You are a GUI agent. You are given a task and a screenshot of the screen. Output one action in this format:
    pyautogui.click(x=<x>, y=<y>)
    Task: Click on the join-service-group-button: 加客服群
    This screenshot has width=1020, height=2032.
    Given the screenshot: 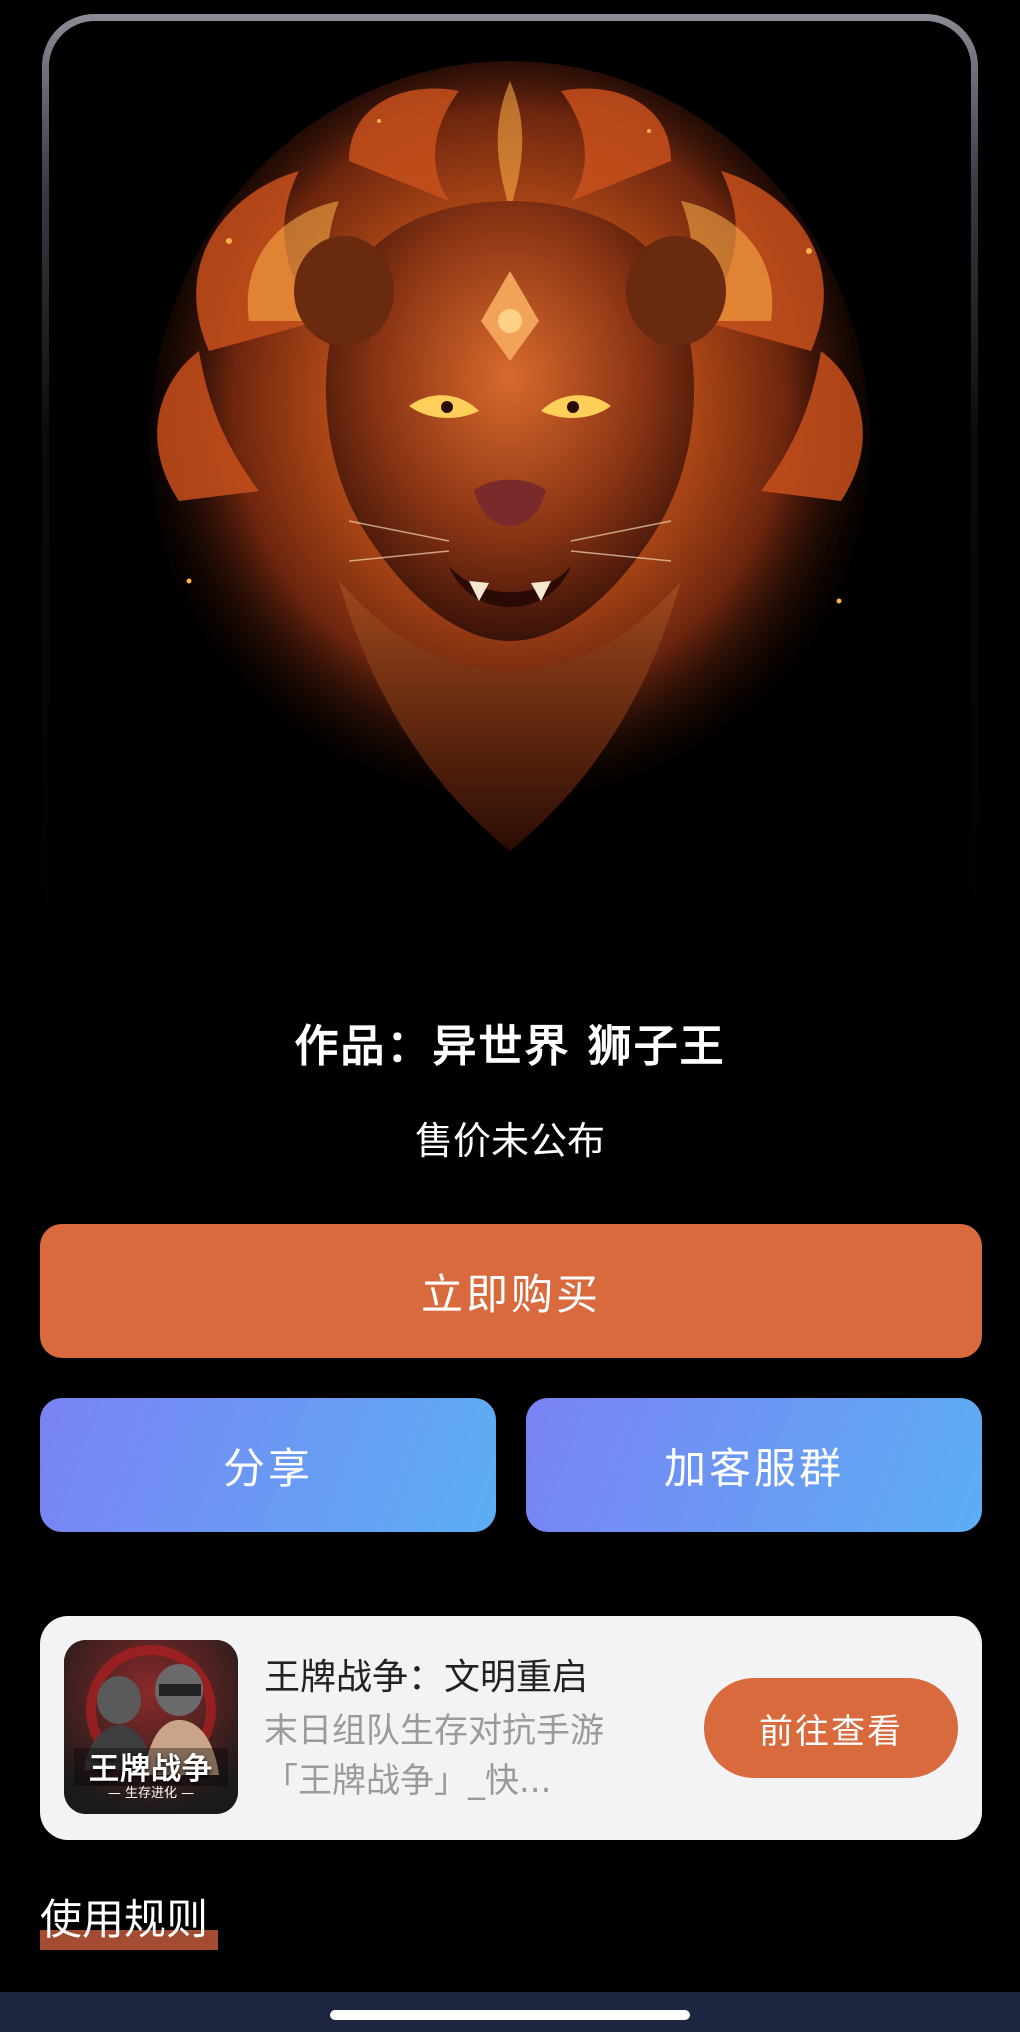 What is the action you would take?
    pyautogui.click(x=754, y=1465)
    